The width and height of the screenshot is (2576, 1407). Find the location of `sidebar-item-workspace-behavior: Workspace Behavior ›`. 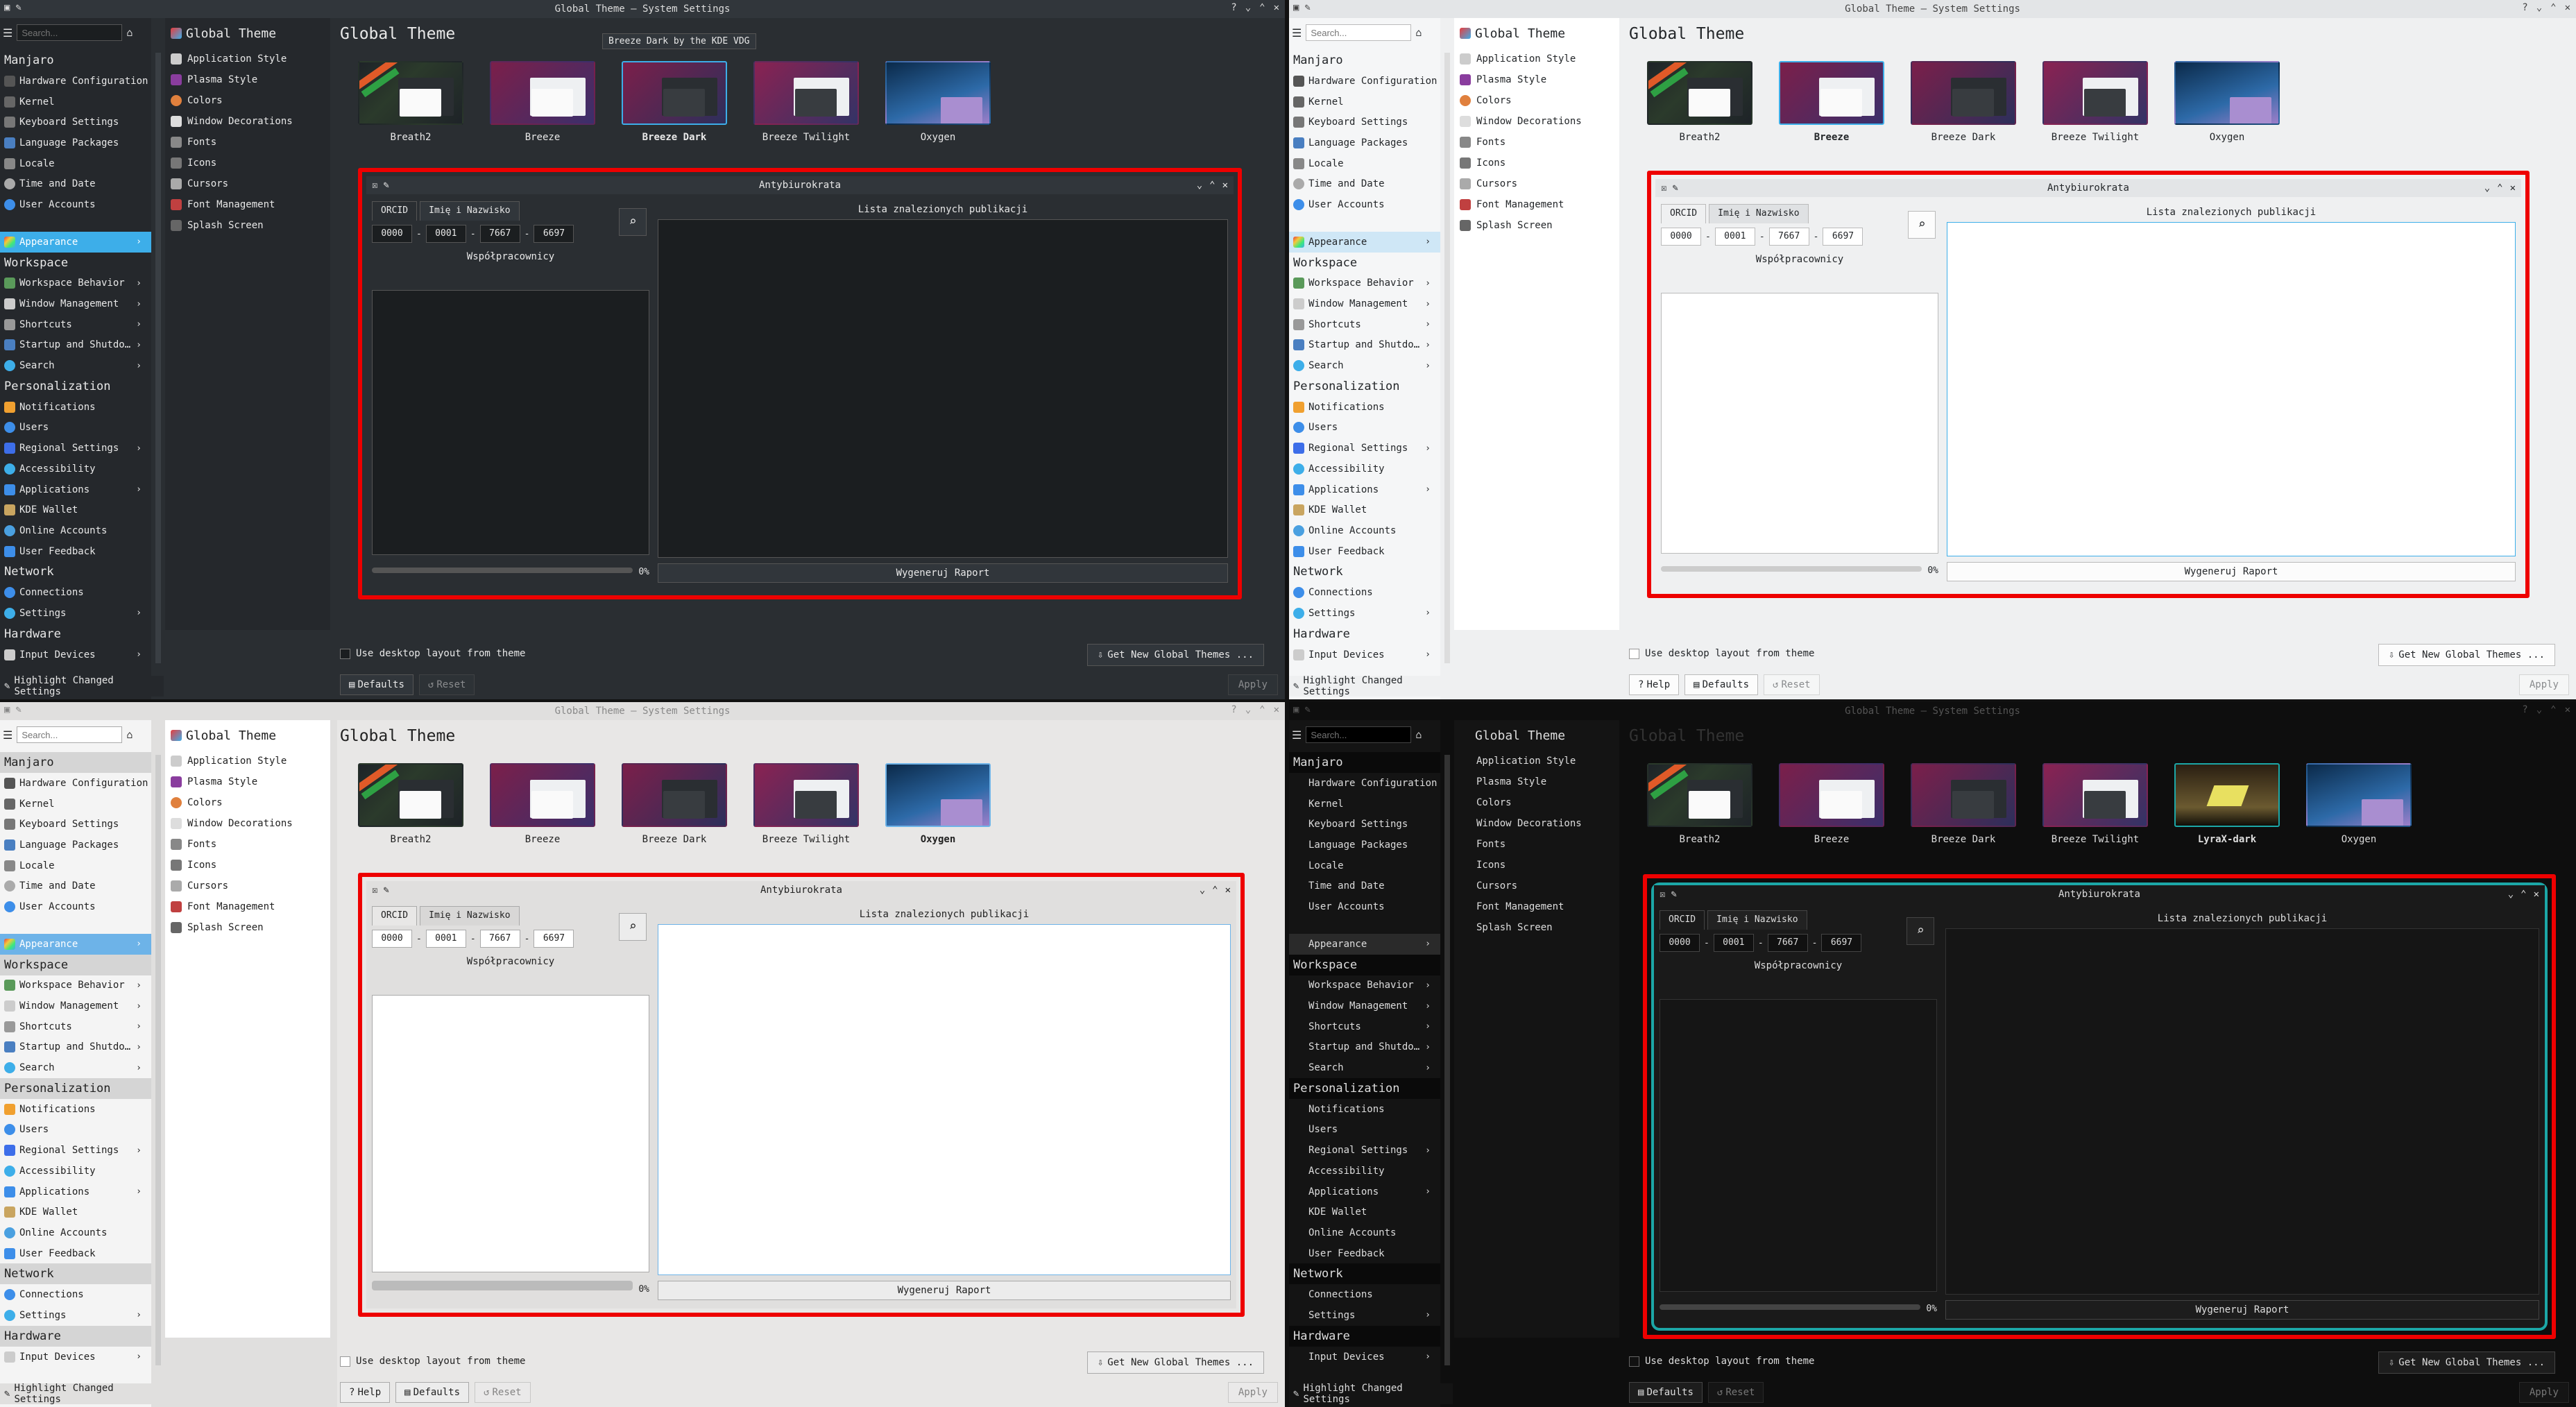

sidebar-item-workspace-behavior: Workspace Behavior › is located at coordinates (1364, 283).